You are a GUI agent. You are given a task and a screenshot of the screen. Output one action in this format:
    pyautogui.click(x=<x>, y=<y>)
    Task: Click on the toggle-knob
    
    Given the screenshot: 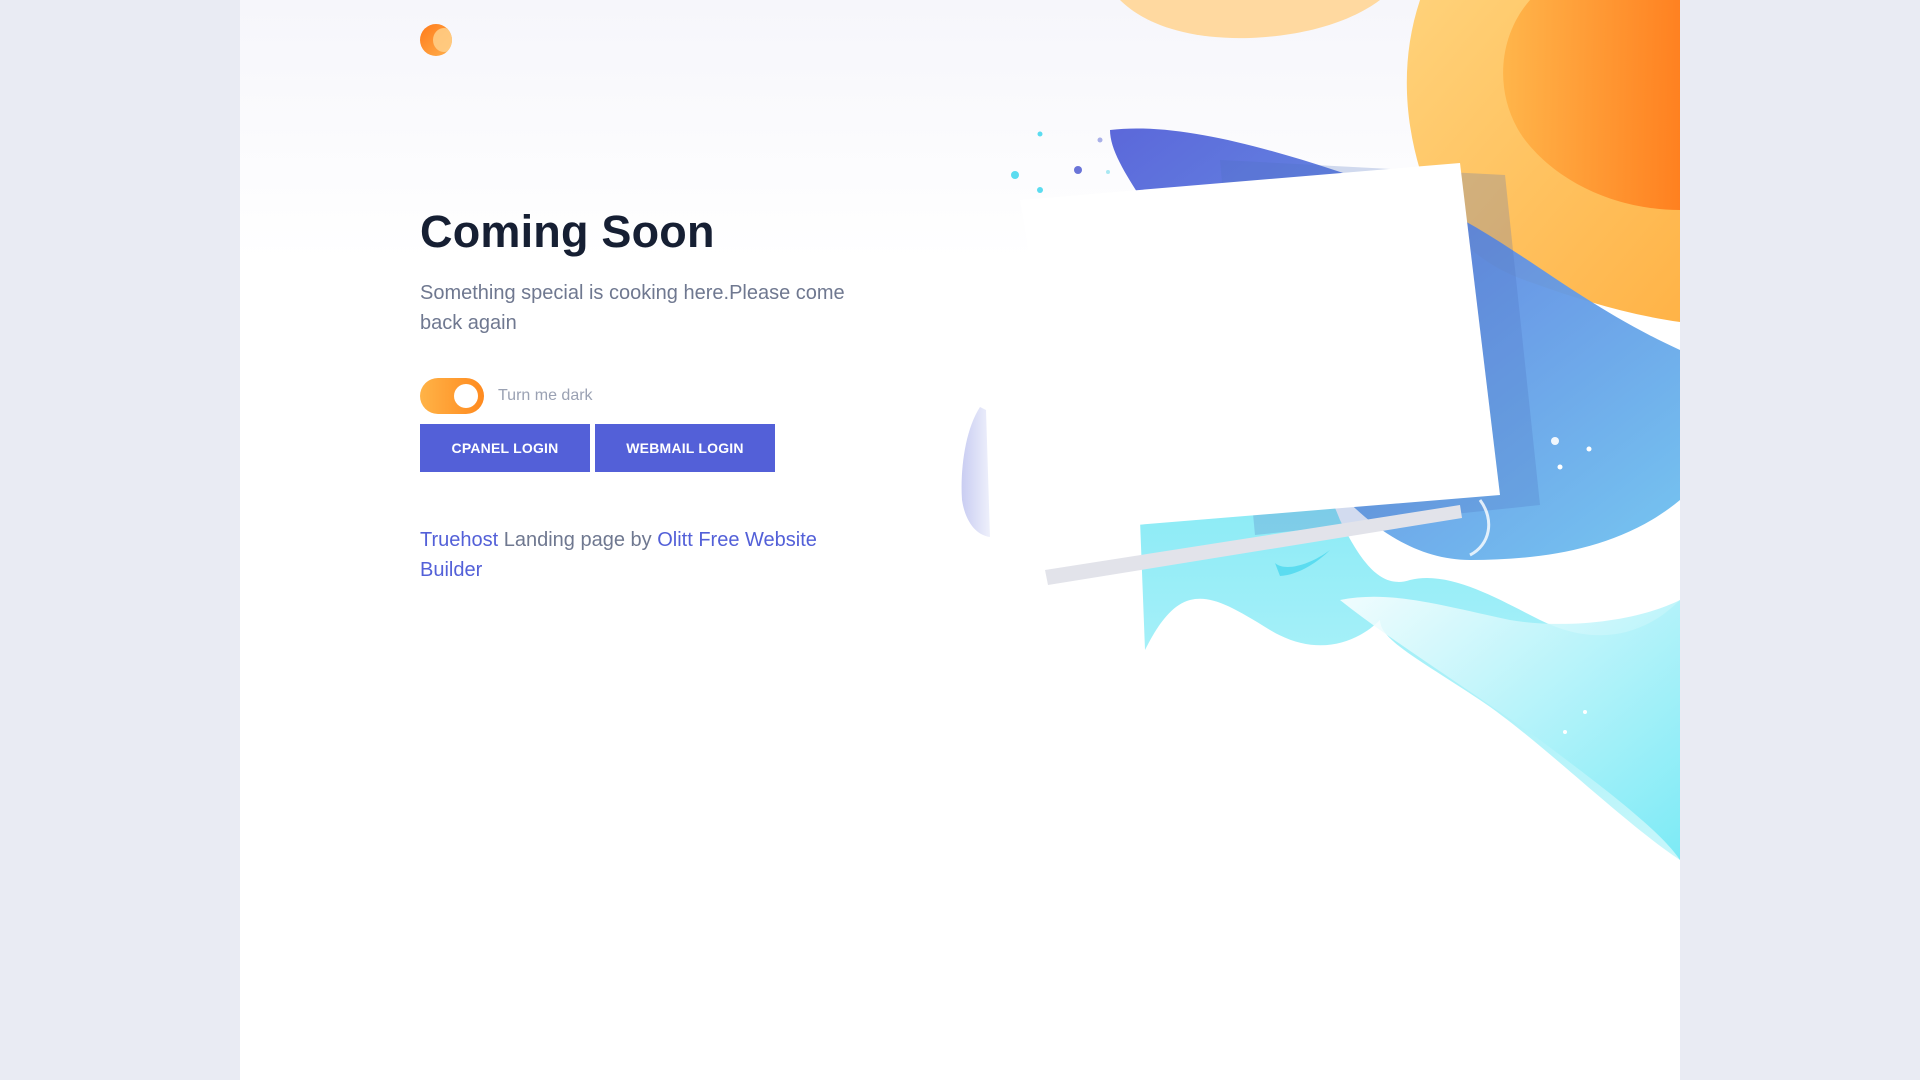 What is the action you would take?
    pyautogui.click(x=466, y=396)
    